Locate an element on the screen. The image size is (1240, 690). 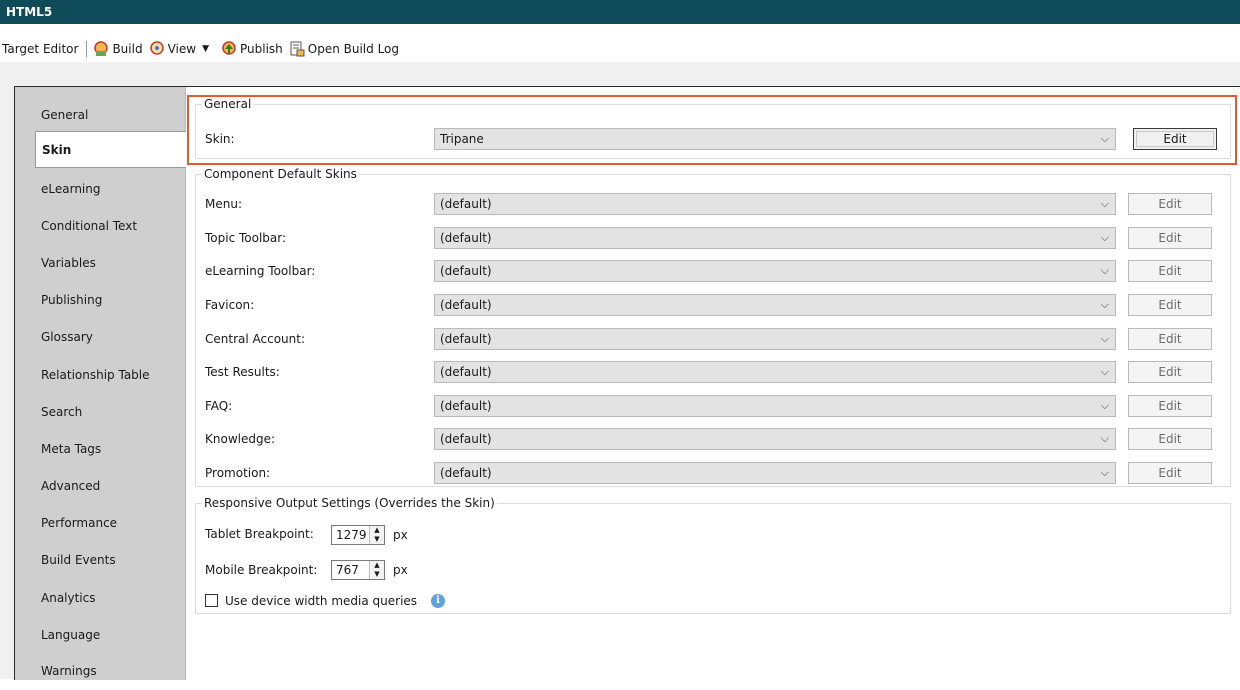
sidebar-item-search: Search is located at coordinates (100, 412).